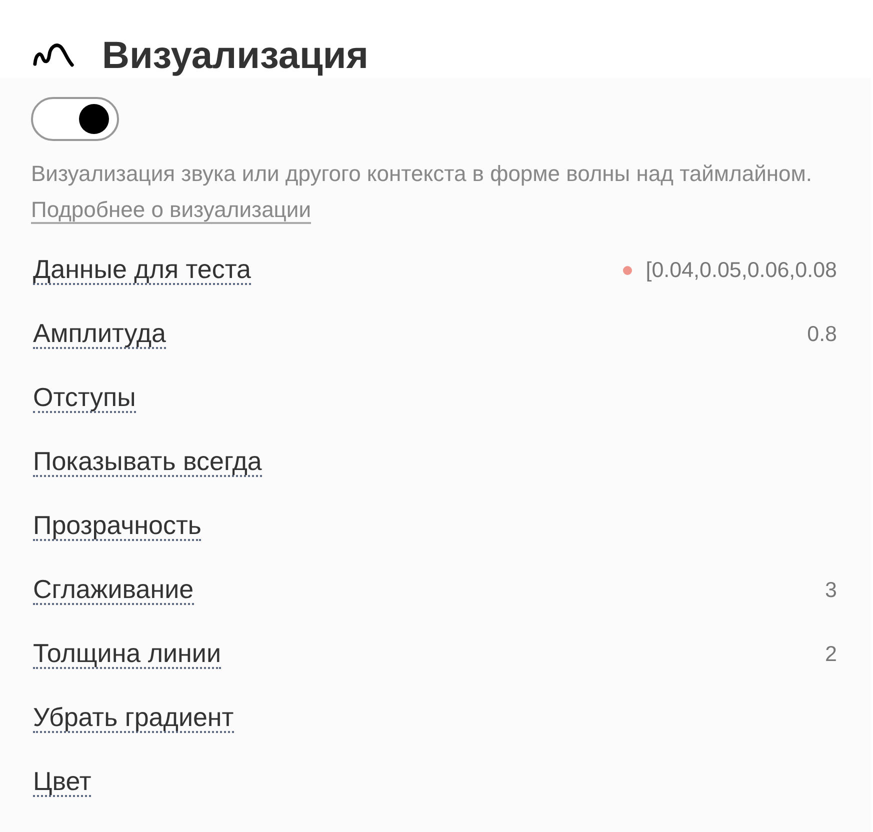 This screenshot has width=873, height=832. What do you see at coordinates (113, 590) in the screenshot?
I see `setting-label: Сглаживание` at bounding box center [113, 590].